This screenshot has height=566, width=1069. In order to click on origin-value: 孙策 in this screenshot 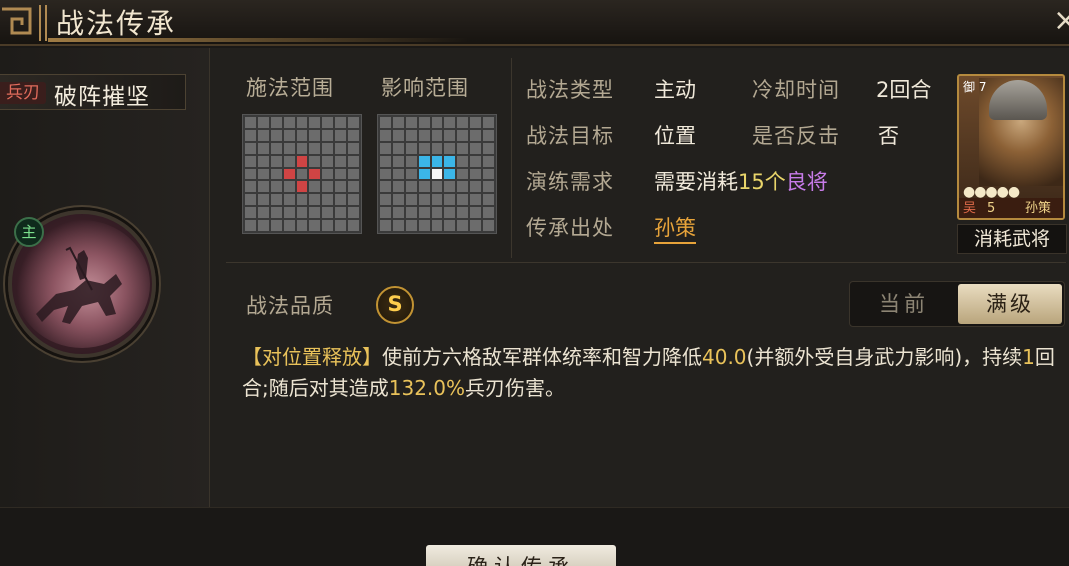, I will do `click(675, 228)`.